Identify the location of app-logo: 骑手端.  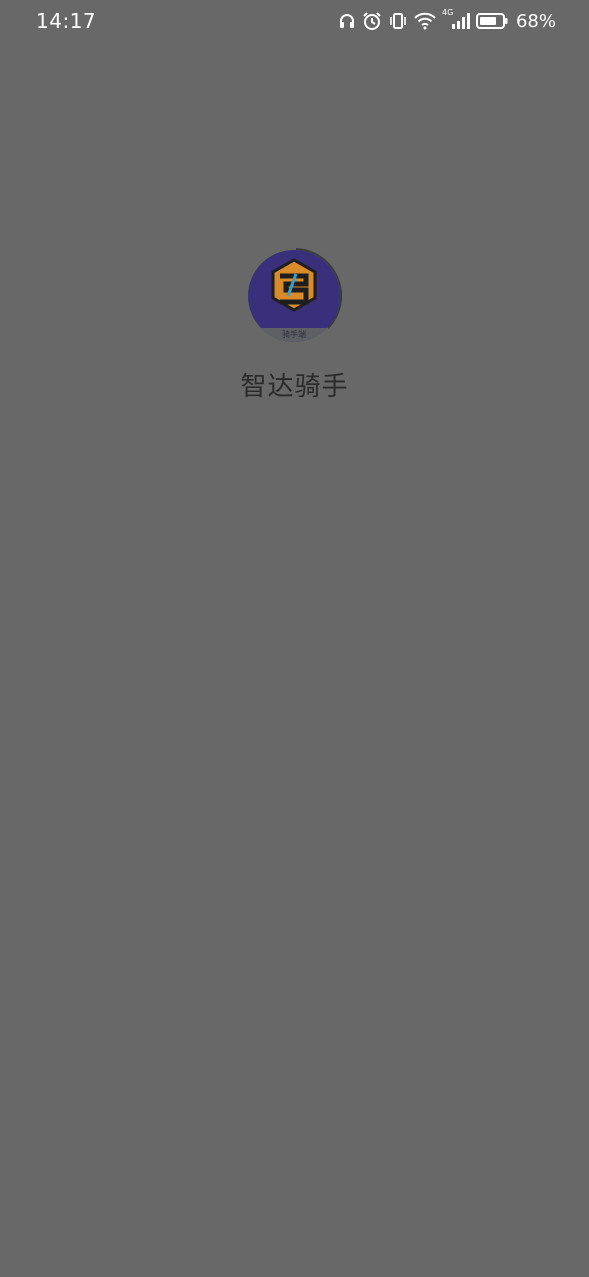
(297, 296).